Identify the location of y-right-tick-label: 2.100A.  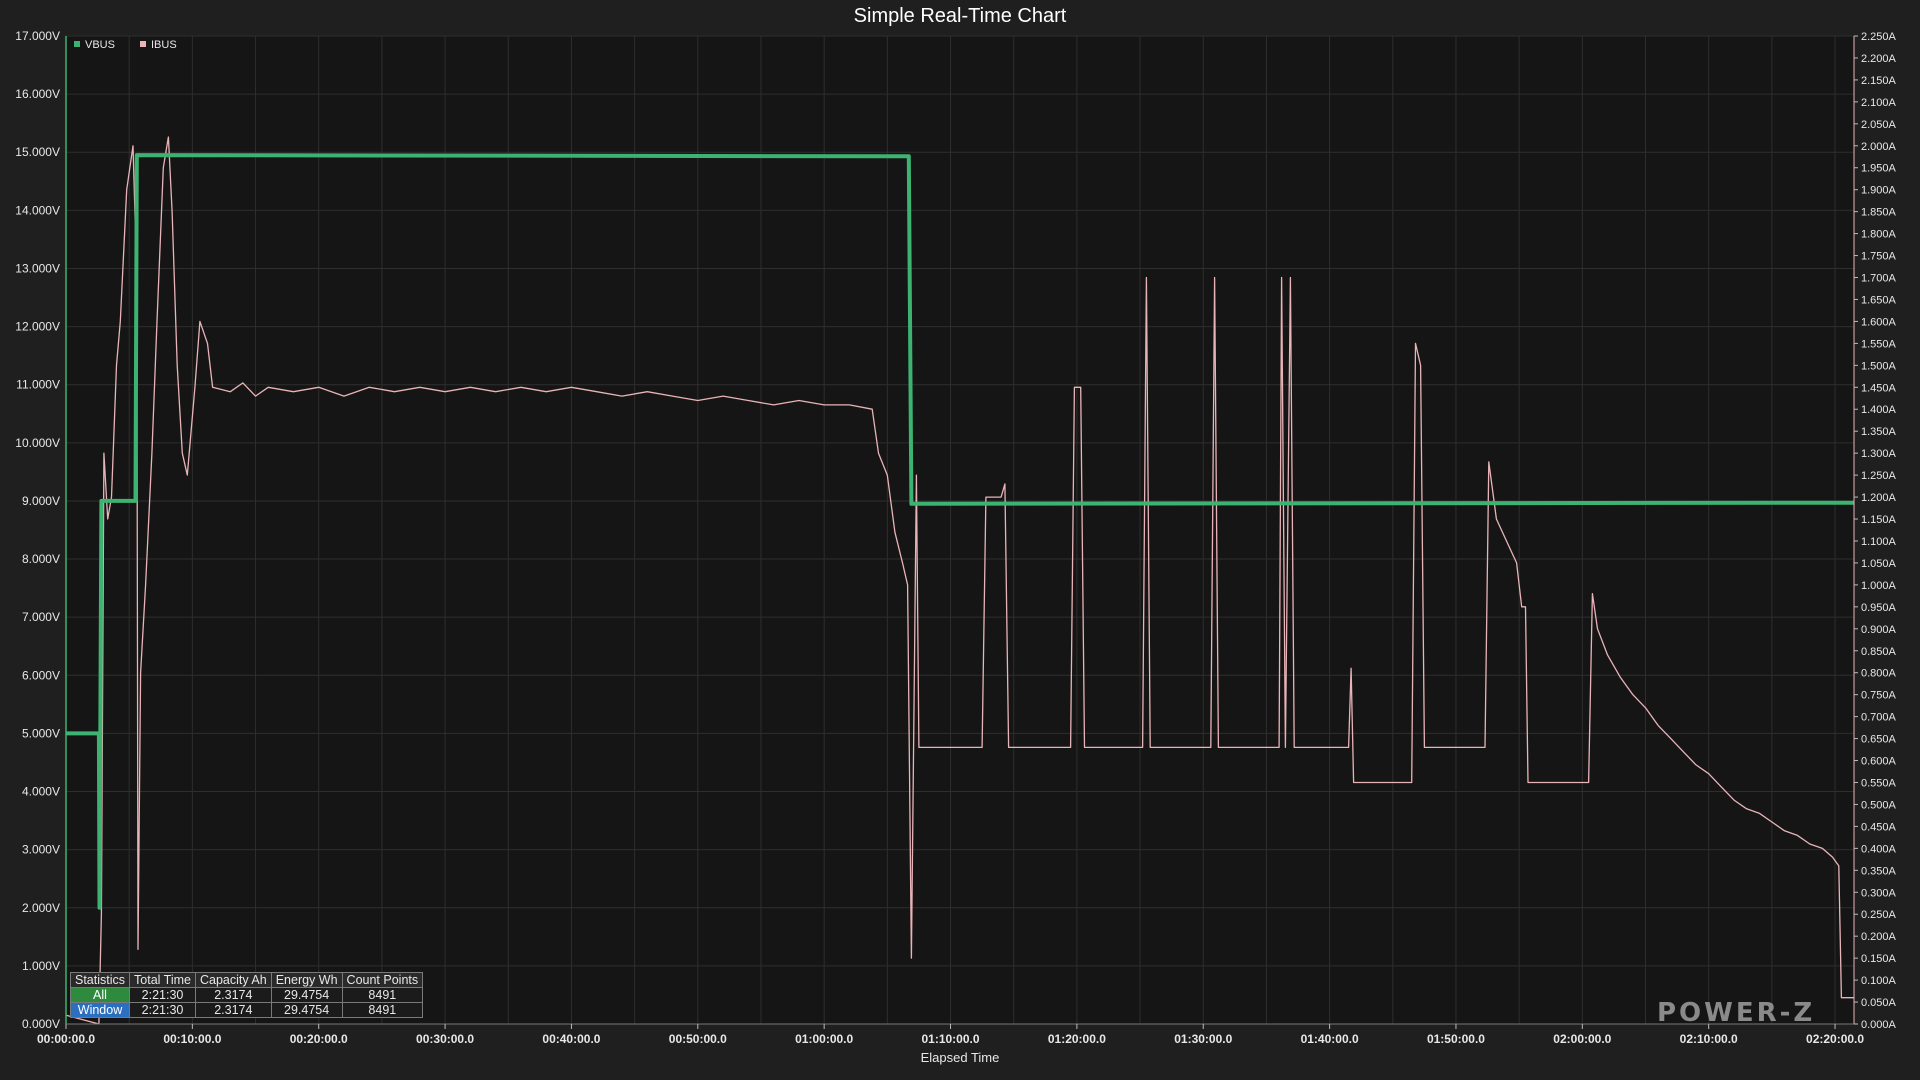
(1879, 103).